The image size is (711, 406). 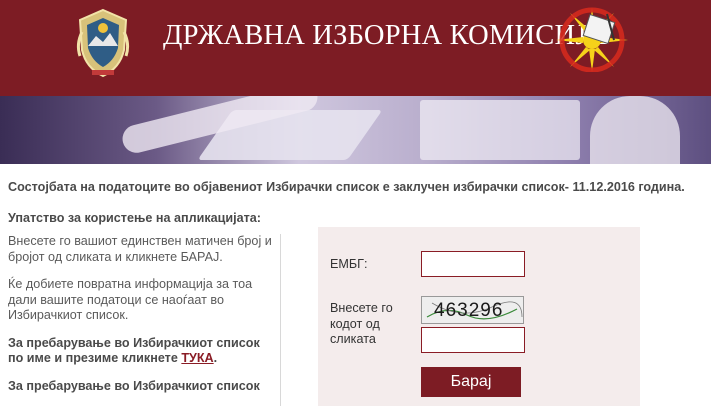 What do you see at coordinates (385, 35) in the screenshot?
I see `page-title: ДРЖАВНА ИЗБОРНА КОМИСИЈА` at bounding box center [385, 35].